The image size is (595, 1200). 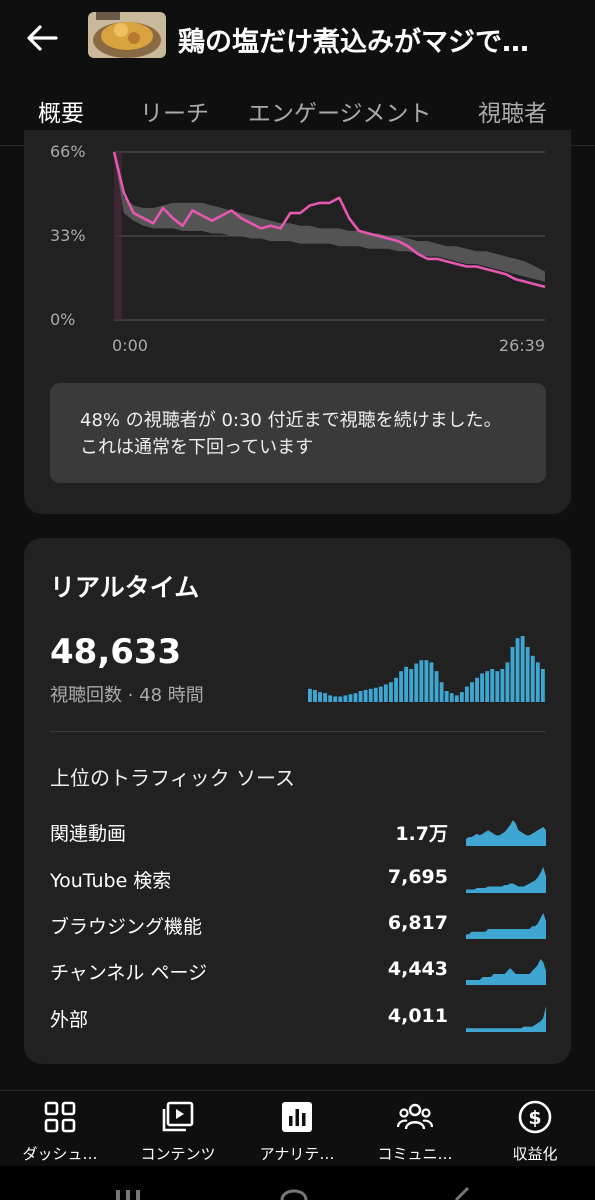 I want to click on divider, so click(x=298, y=731).